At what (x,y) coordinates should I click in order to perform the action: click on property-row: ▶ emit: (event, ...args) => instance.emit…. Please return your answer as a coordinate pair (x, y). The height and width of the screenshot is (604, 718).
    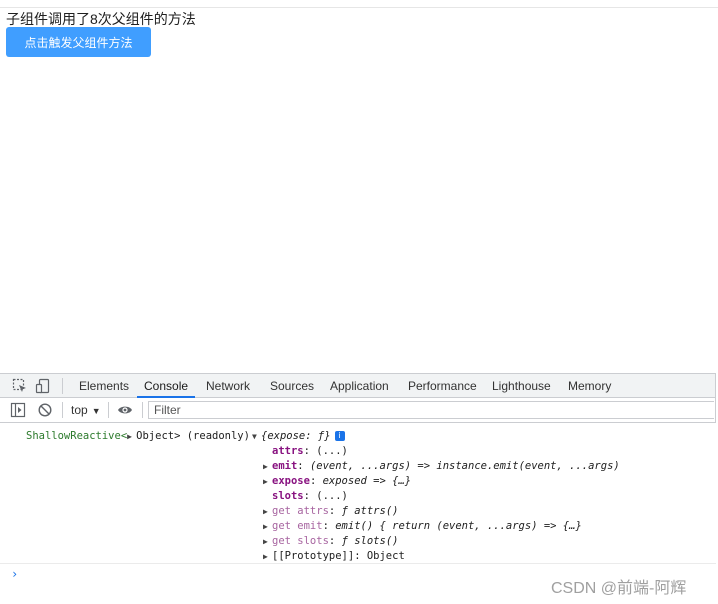
    Looking at the image, I should click on (441, 466).